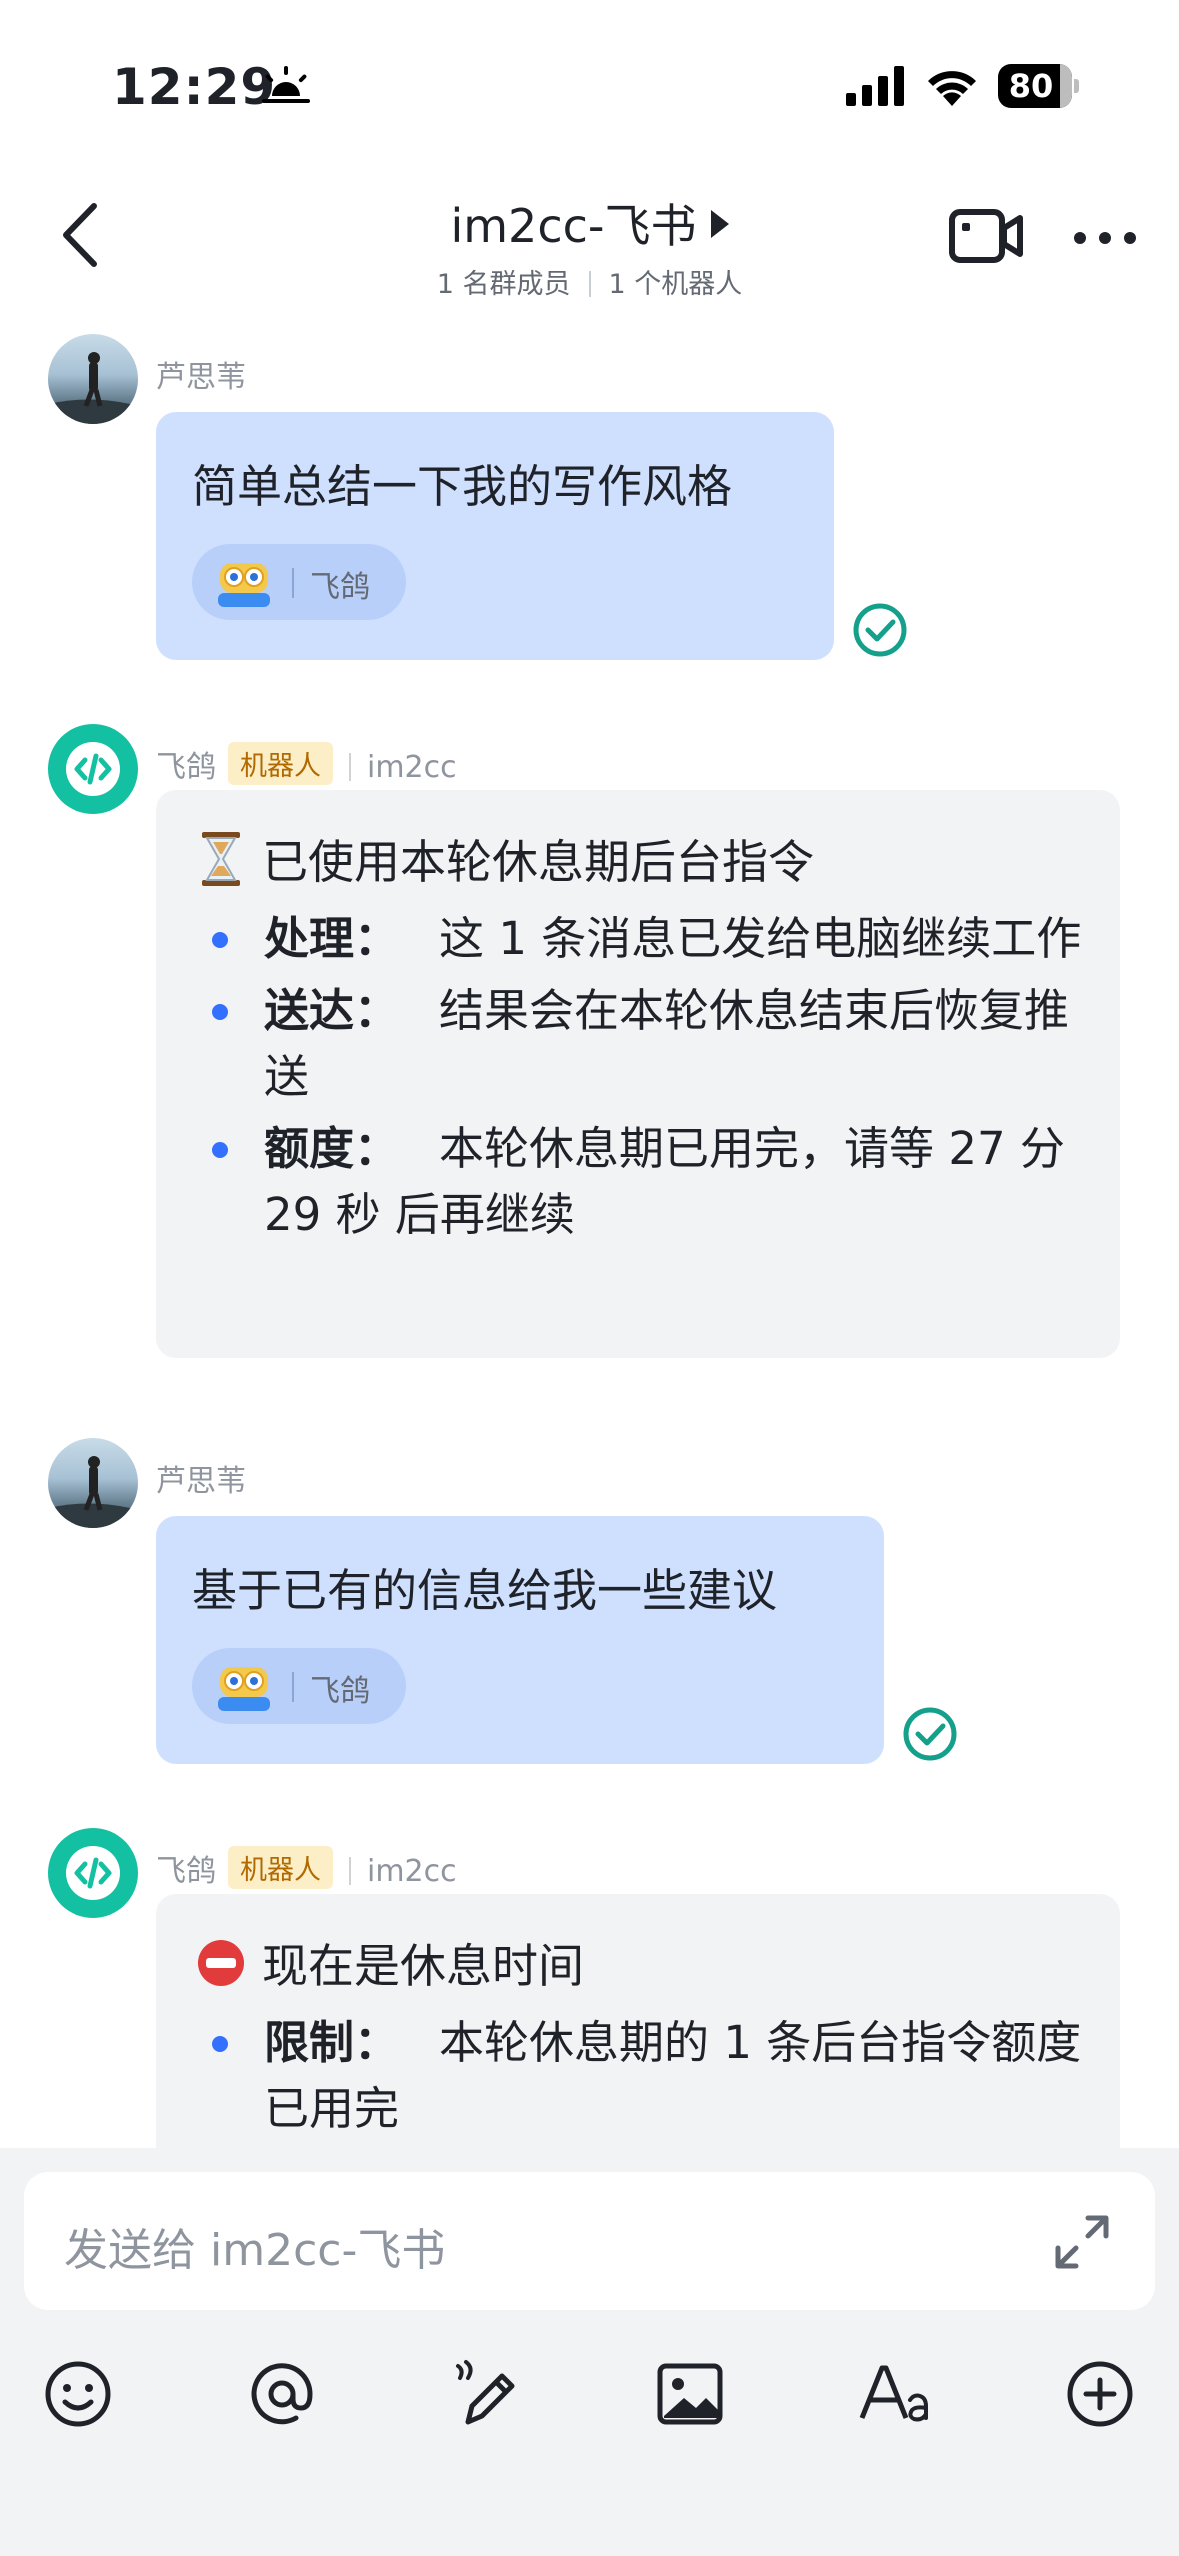  I want to click on battery-indicator: 80, so click(1039, 86).